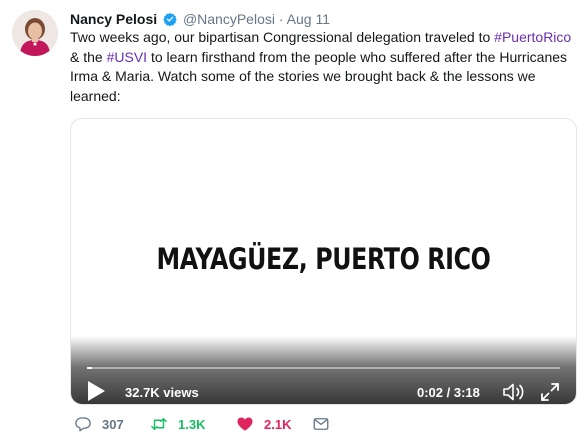  Describe the element at coordinates (448, 392) in the screenshot. I see `video-time: 0:02 / 3:18` at that location.